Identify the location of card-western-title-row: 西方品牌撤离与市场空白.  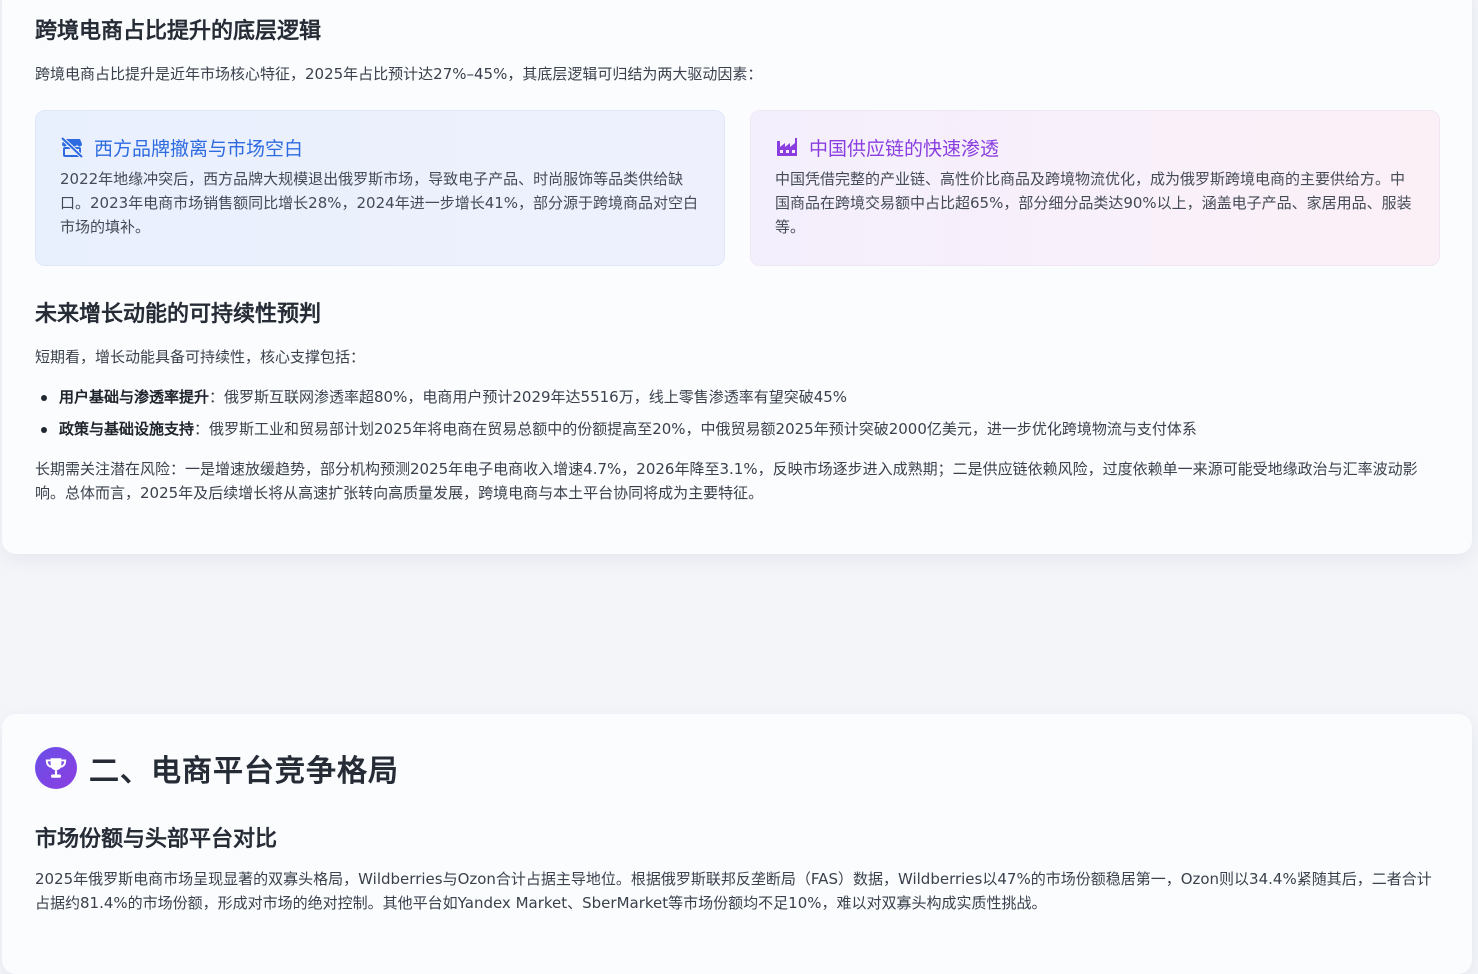
(380, 147).